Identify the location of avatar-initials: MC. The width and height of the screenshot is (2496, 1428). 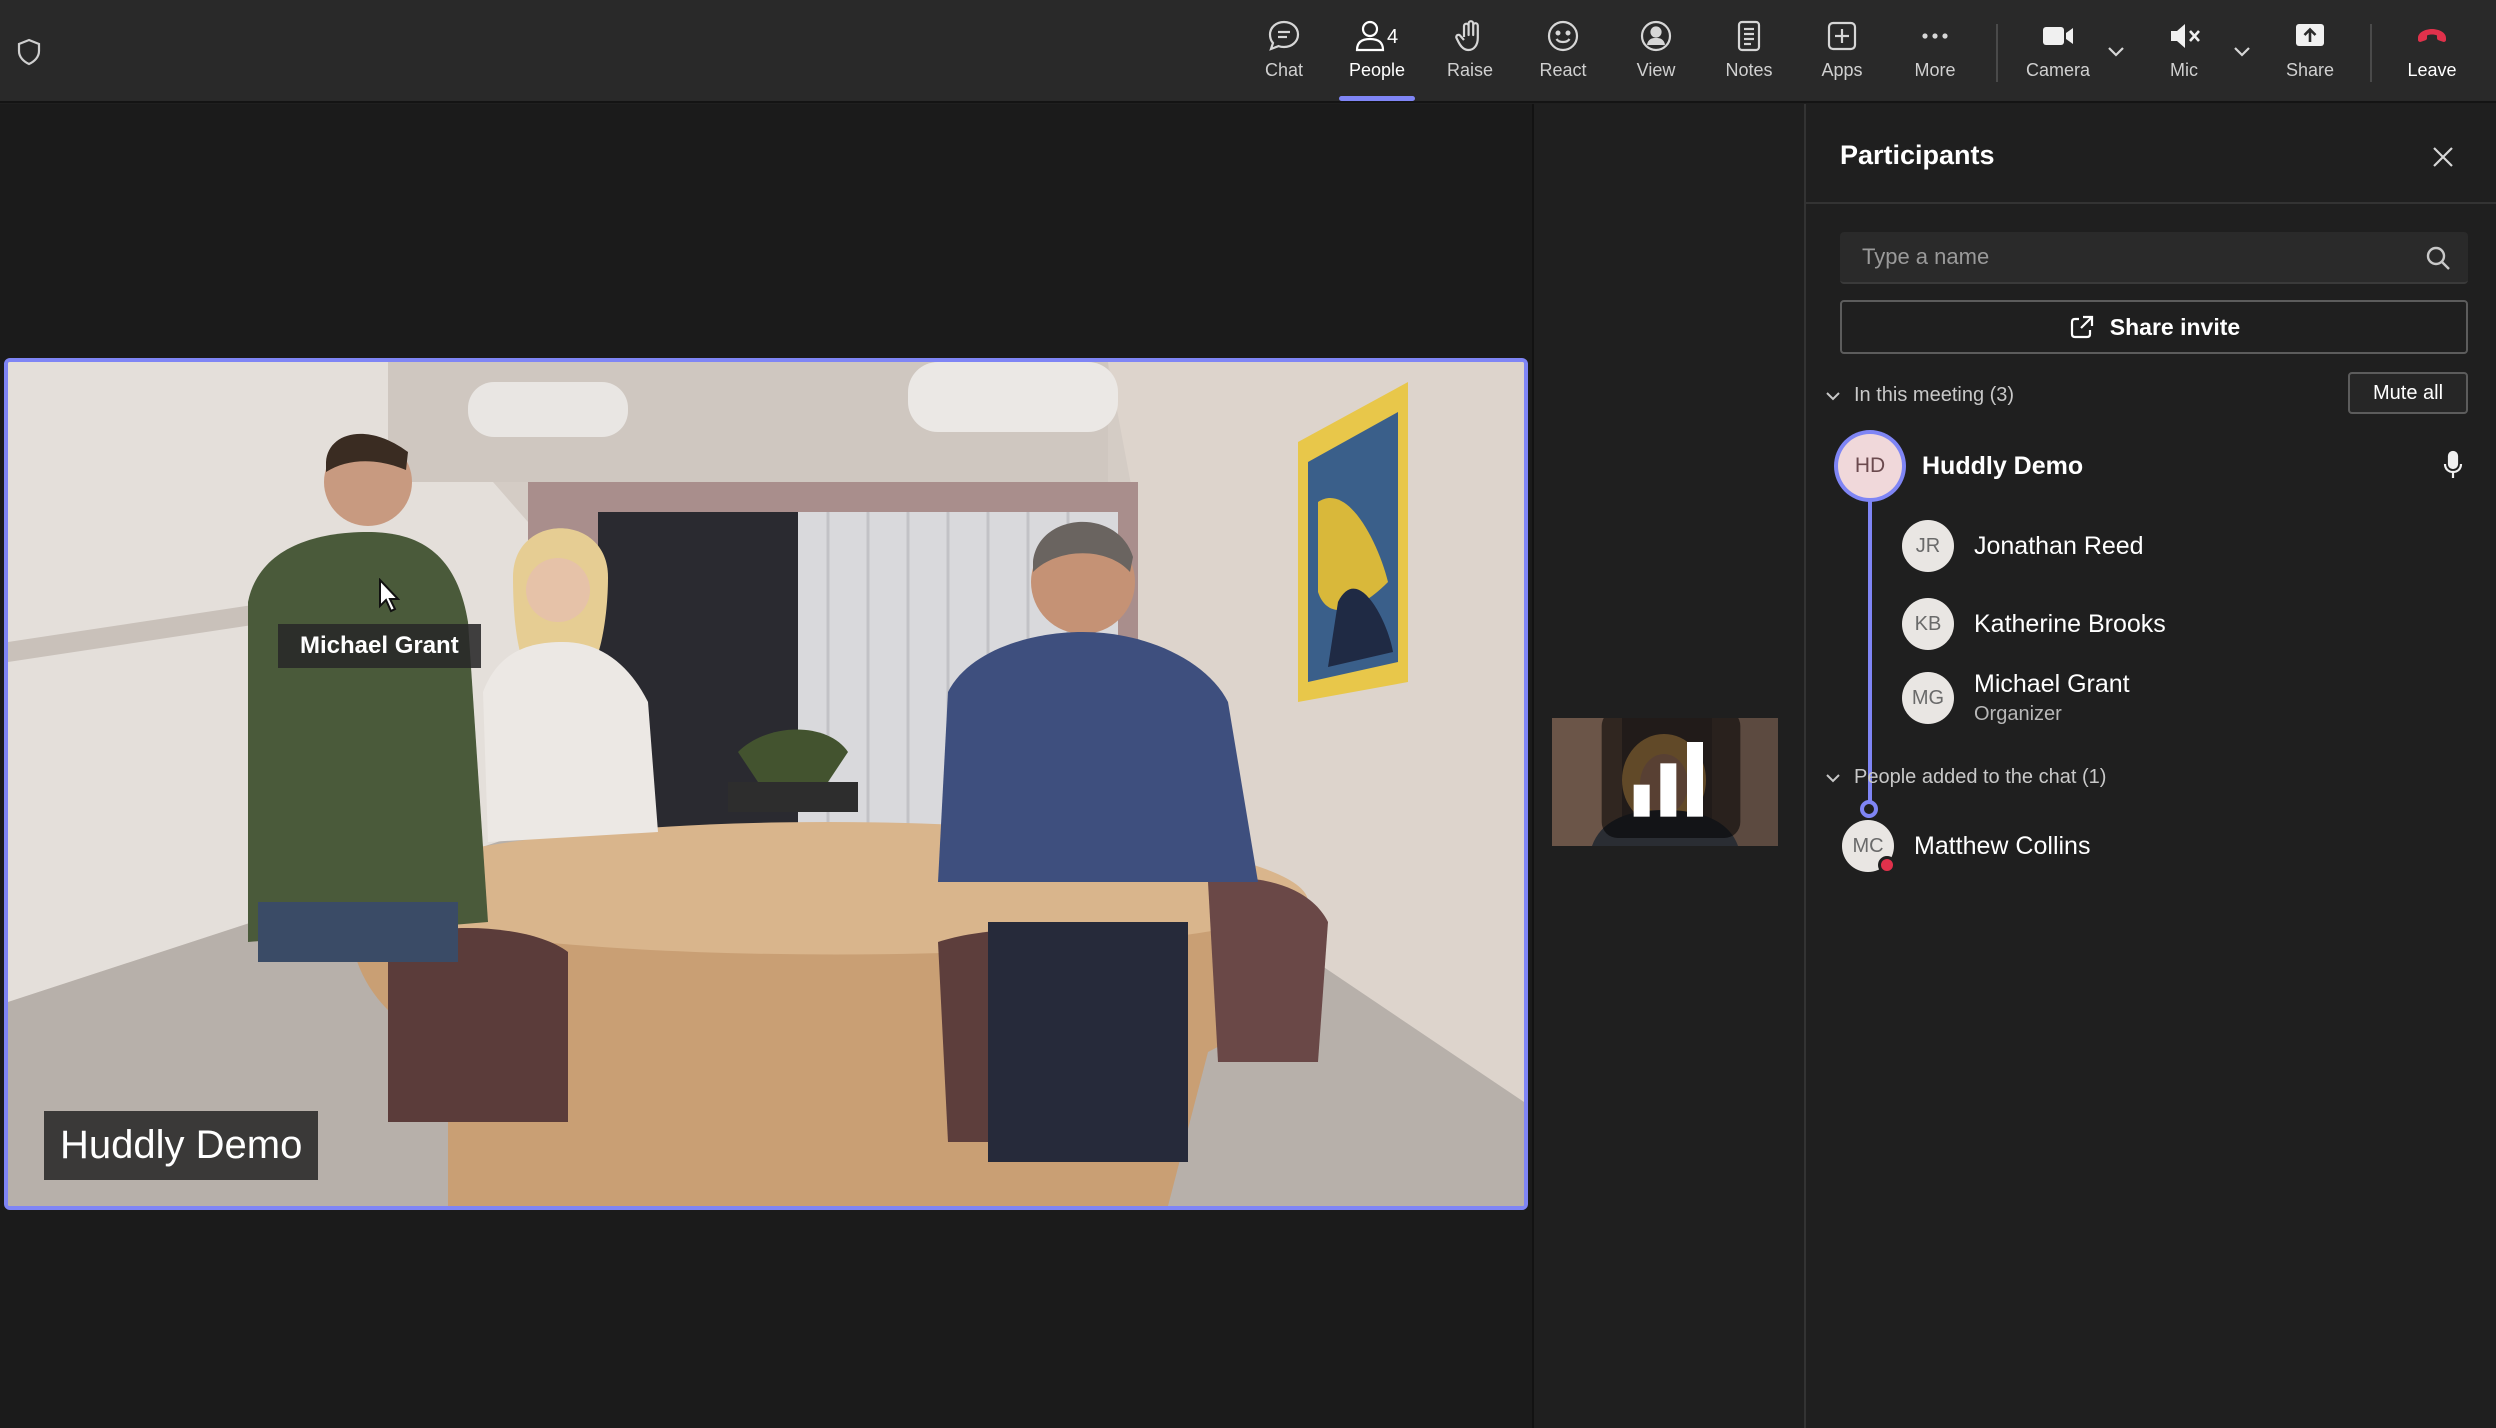
(1868, 845).